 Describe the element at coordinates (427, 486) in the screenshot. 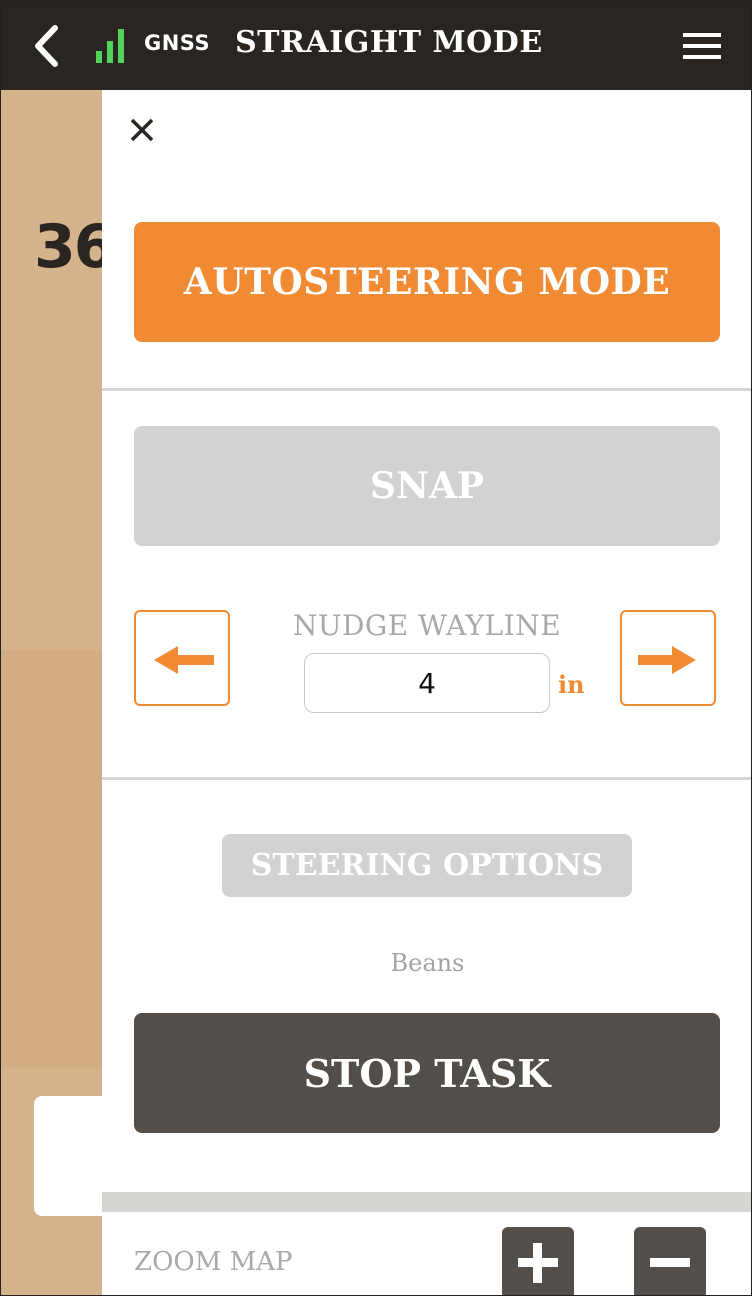

I see `snap-button: SNAP` at that location.